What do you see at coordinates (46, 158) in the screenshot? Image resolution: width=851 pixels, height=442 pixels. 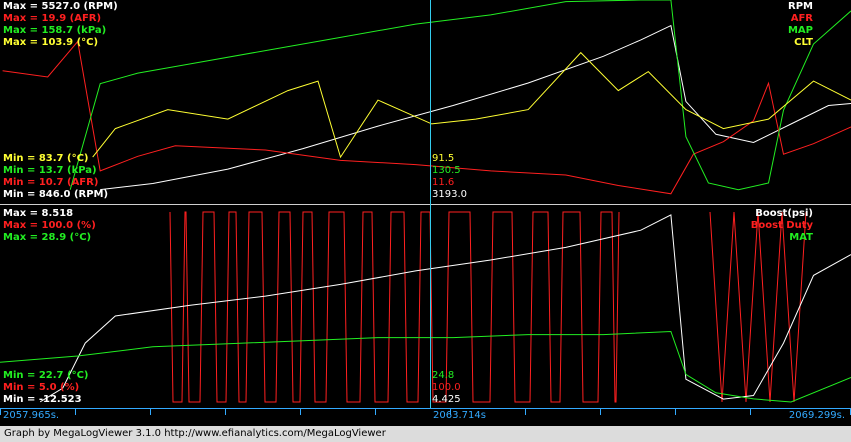 I see `min-clt-label: Min = 83.7 (°C)` at bounding box center [46, 158].